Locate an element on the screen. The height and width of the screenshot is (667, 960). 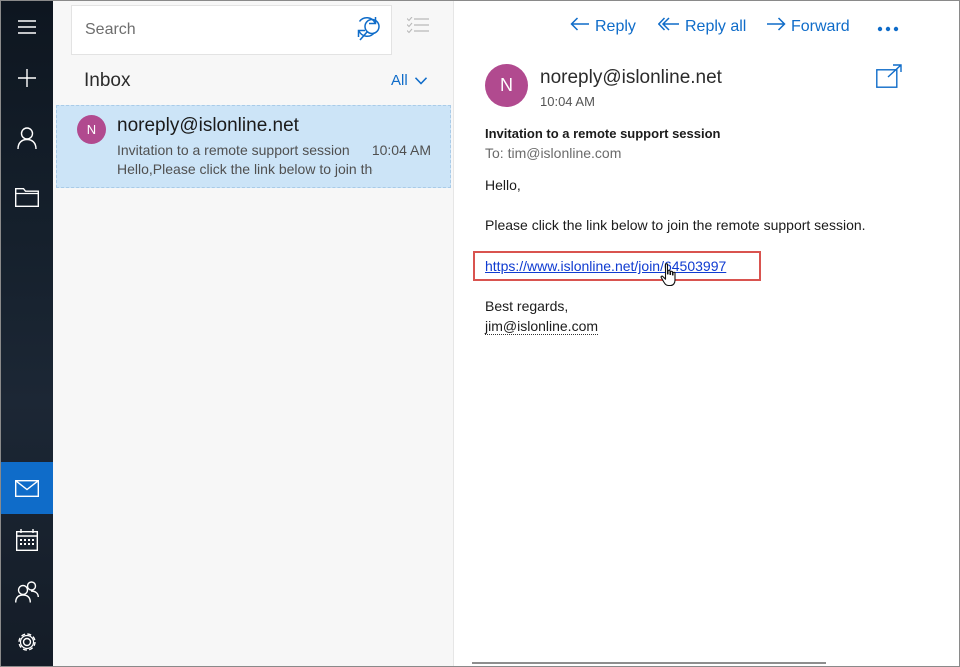
double-arrow-left-icon is located at coordinates (668, 26).